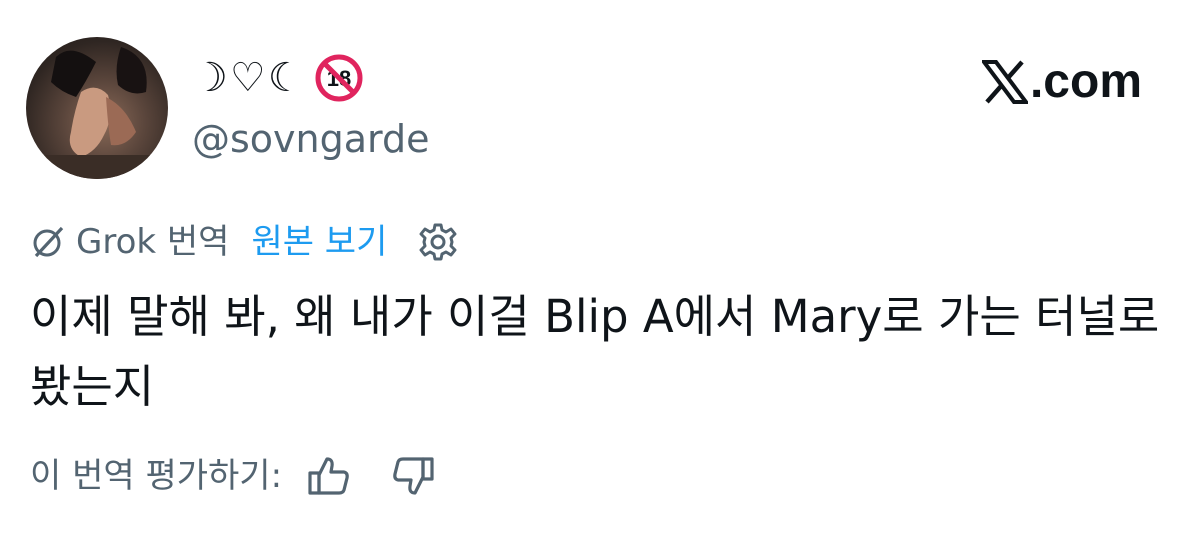  What do you see at coordinates (1085, 81) in the screenshot?
I see `brand-site-text: .com` at bounding box center [1085, 81].